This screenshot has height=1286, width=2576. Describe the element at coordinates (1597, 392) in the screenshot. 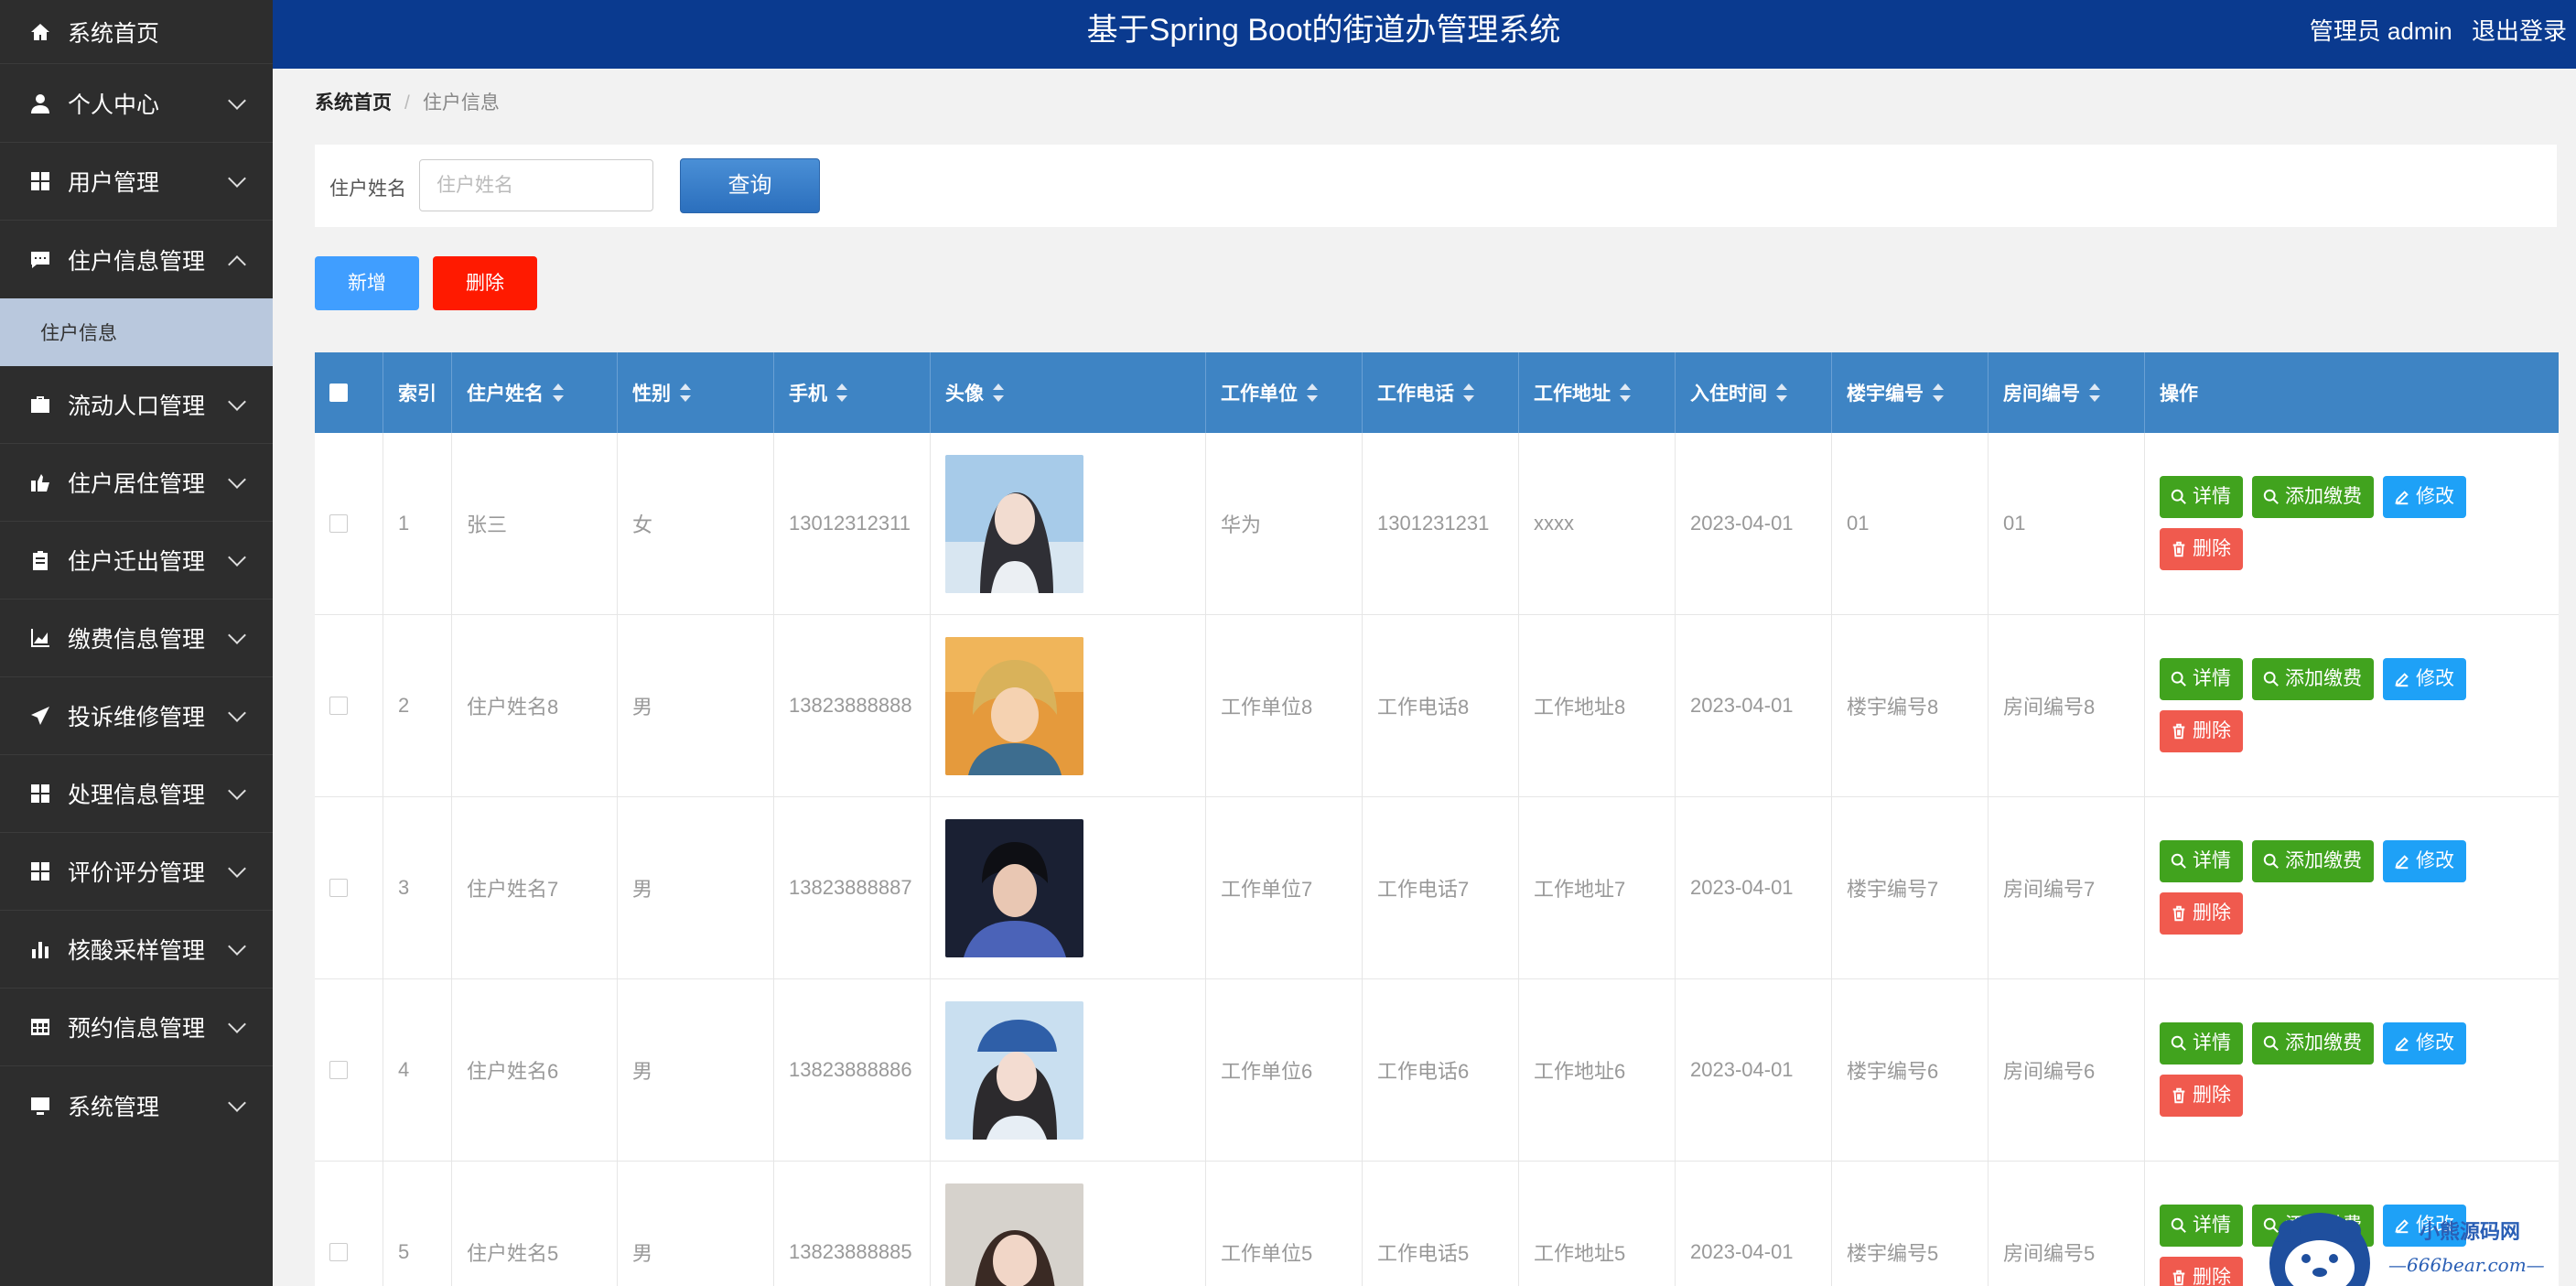

I see `column-header-work-address: 工作地址` at that location.